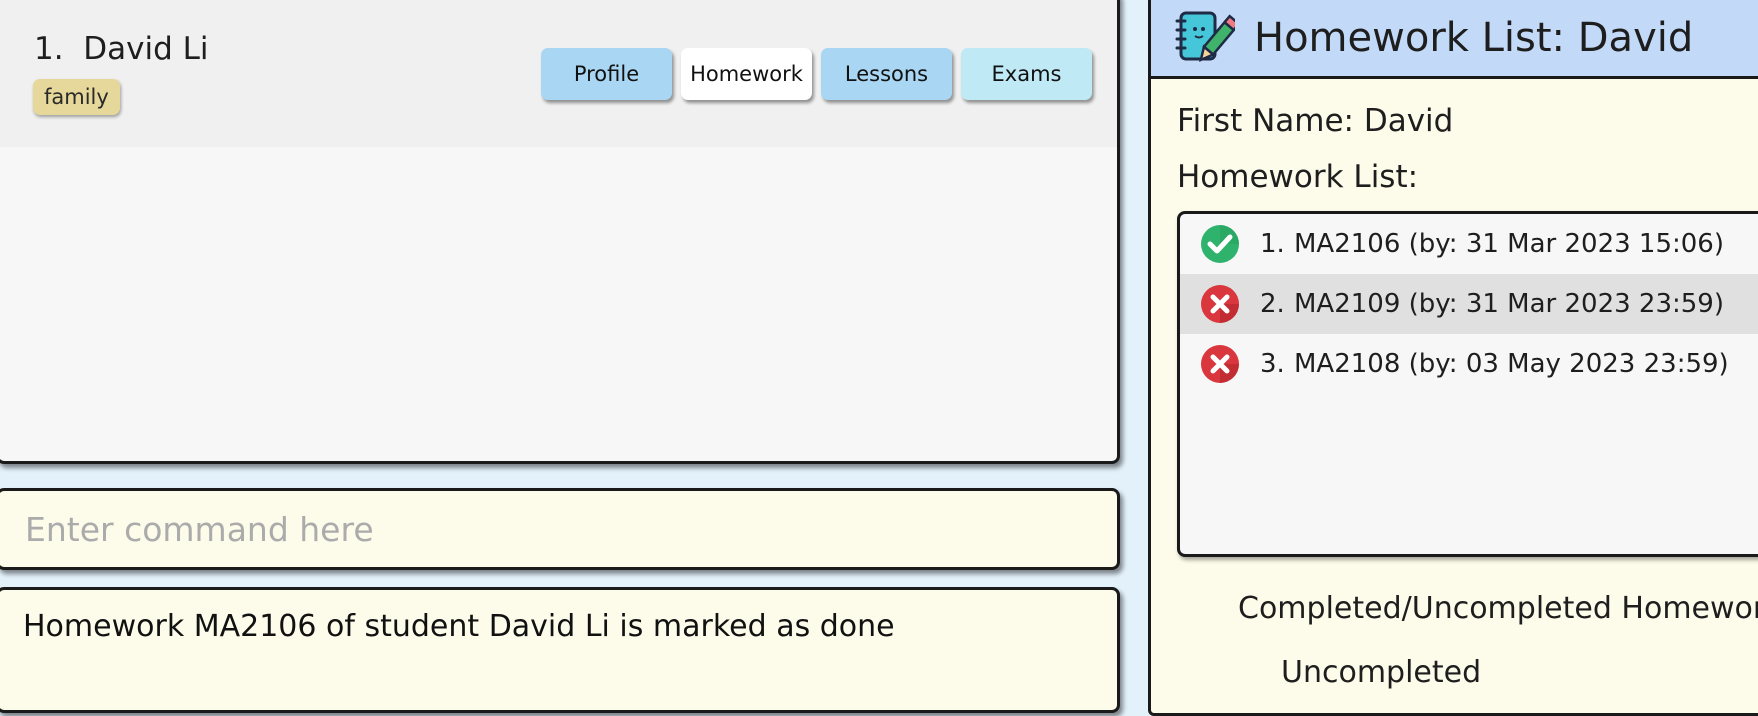 Image resolution: width=1758 pixels, height=716 pixels. I want to click on notebook-pencil-icon, so click(1205, 36).